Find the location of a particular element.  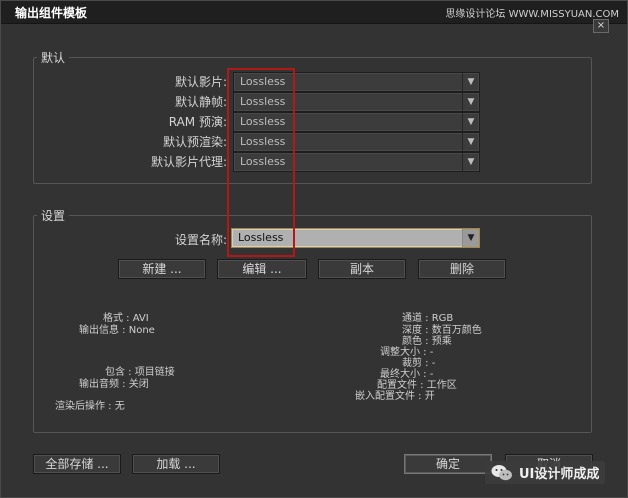

settings-name-label: 设置名称: is located at coordinates (200, 240).